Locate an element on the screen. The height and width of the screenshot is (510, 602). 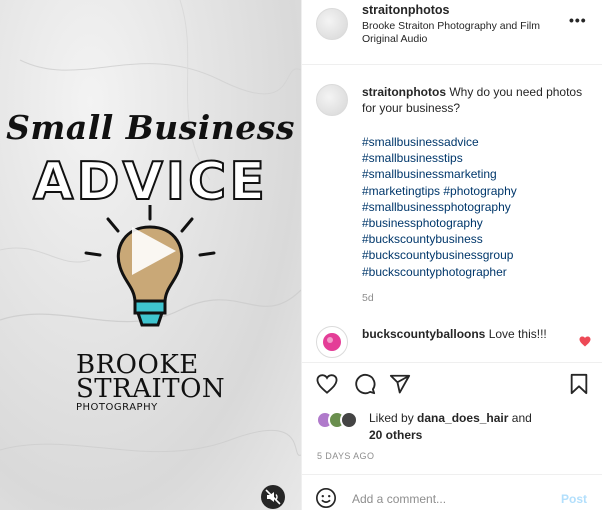
hashtag-link: #smallbusinessmarketing is located at coordinates (439, 174).